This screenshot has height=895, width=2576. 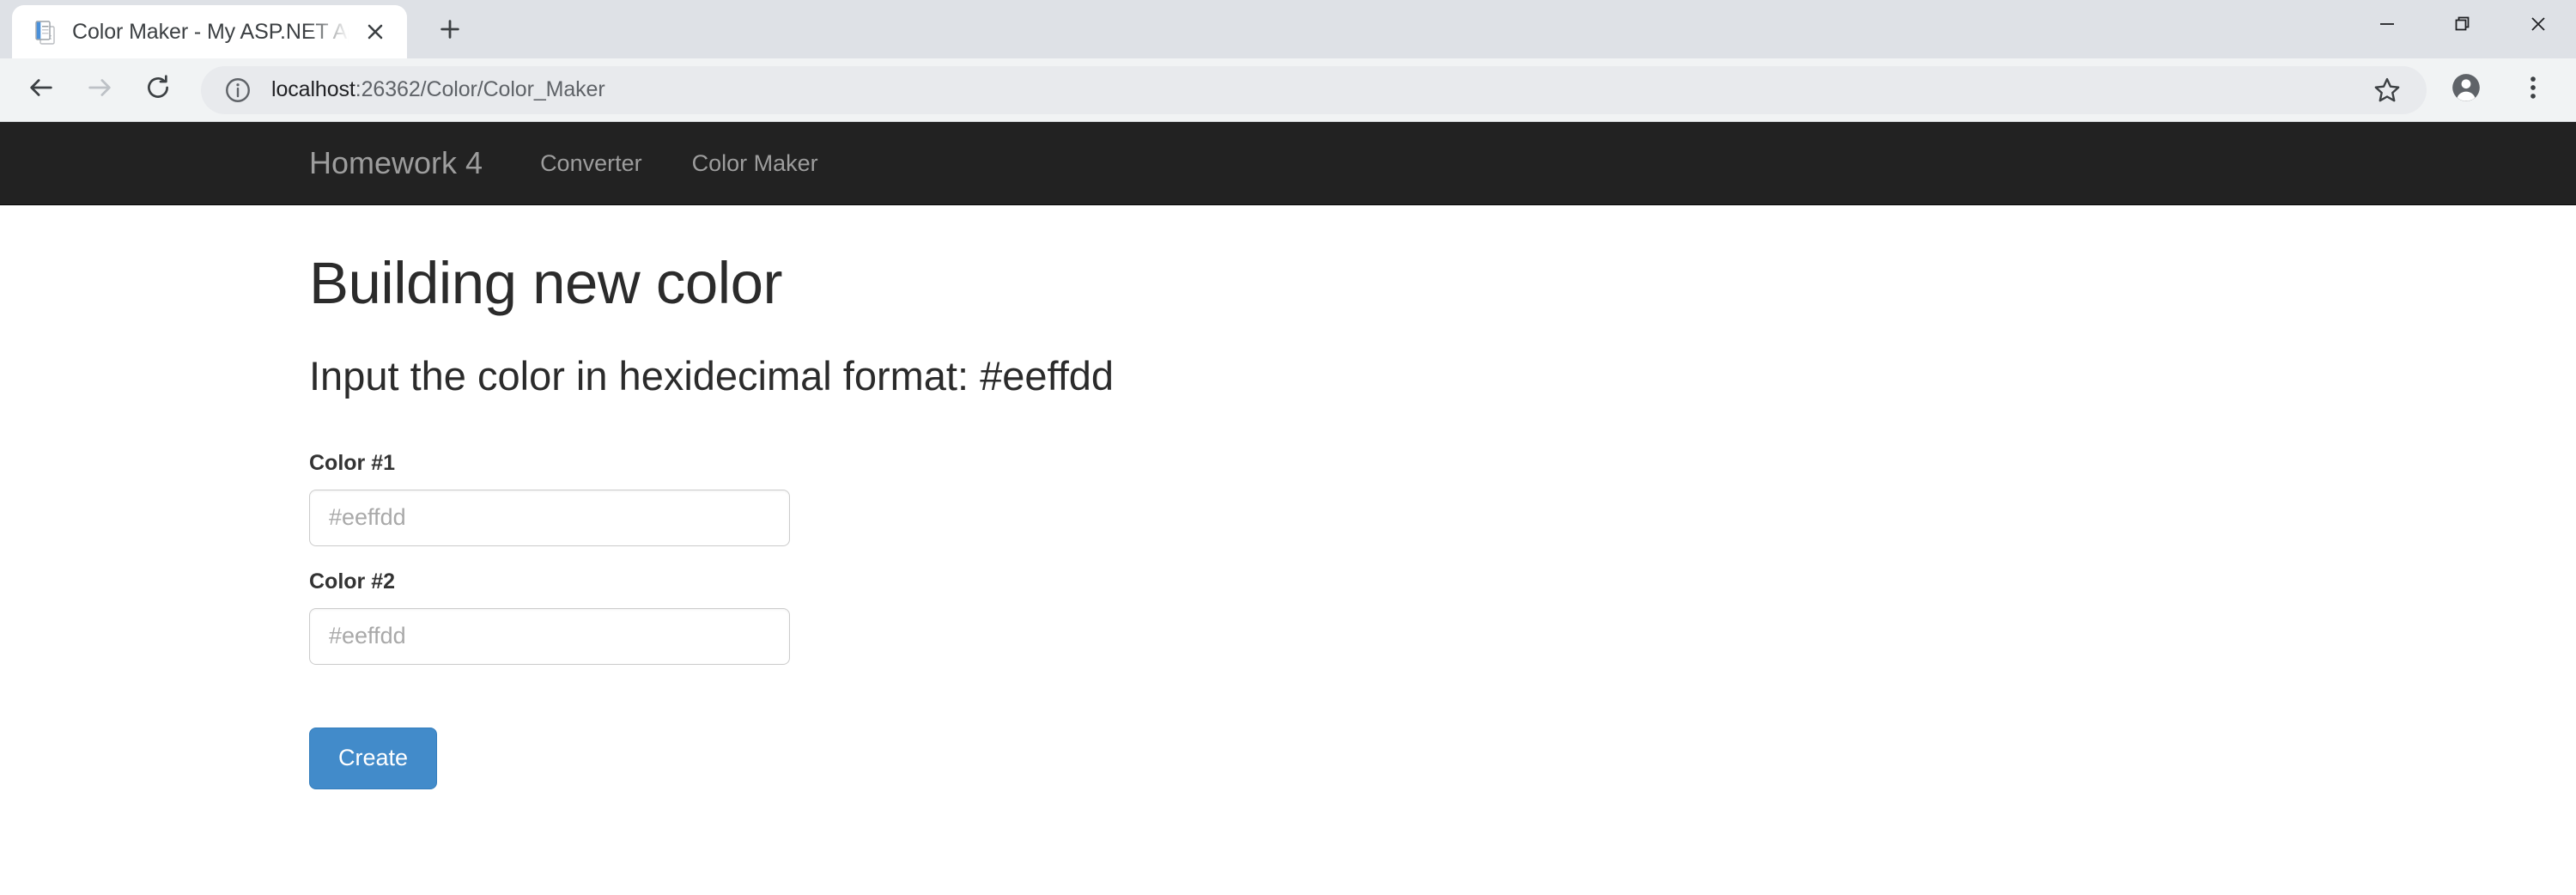 I want to click on minimize-icon, so click(x=2387, y=26).